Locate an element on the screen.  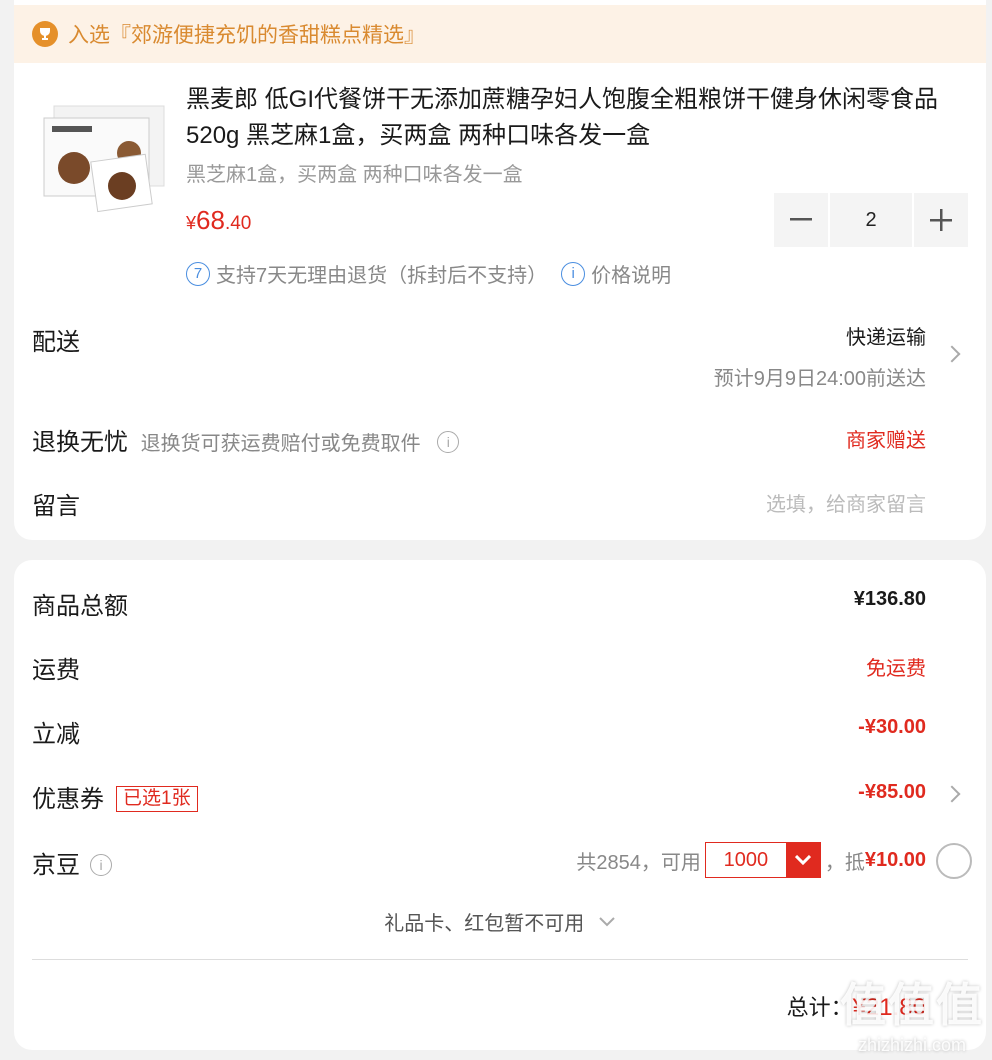
gift-card-note: 礼品卡、红包暂不可用 is located at coordinates (500, 921).